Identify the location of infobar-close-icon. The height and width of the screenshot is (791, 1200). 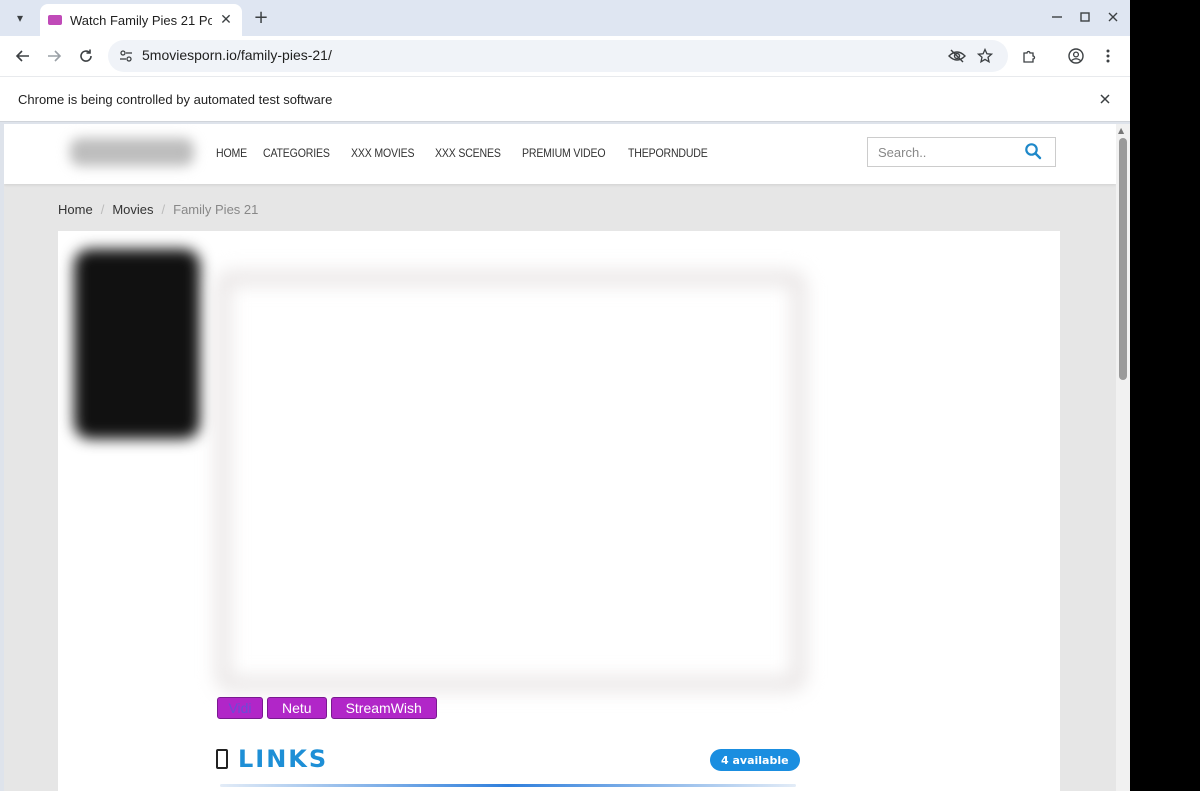
(1105, 99).